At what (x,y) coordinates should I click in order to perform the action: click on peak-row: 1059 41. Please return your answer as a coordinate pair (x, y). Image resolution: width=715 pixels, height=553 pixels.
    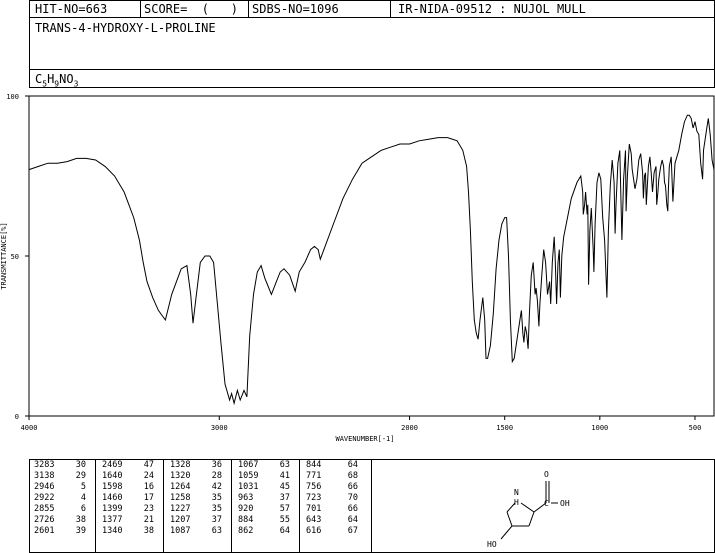
    Looking at the image, I should click on (265, 476).